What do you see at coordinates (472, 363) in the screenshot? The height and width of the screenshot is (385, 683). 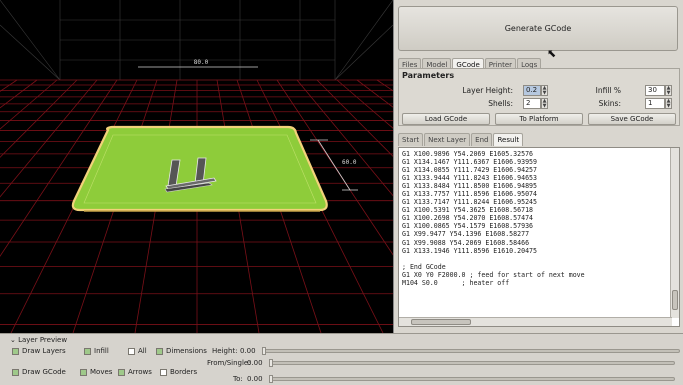 I see `from-single-slider` at bounding box center [472, 363].